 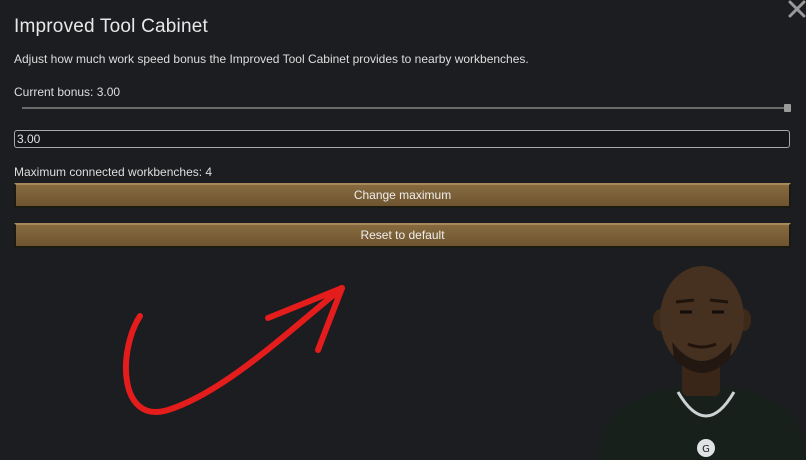 I want to click on arrow-curve, so click(x=233, y=350).